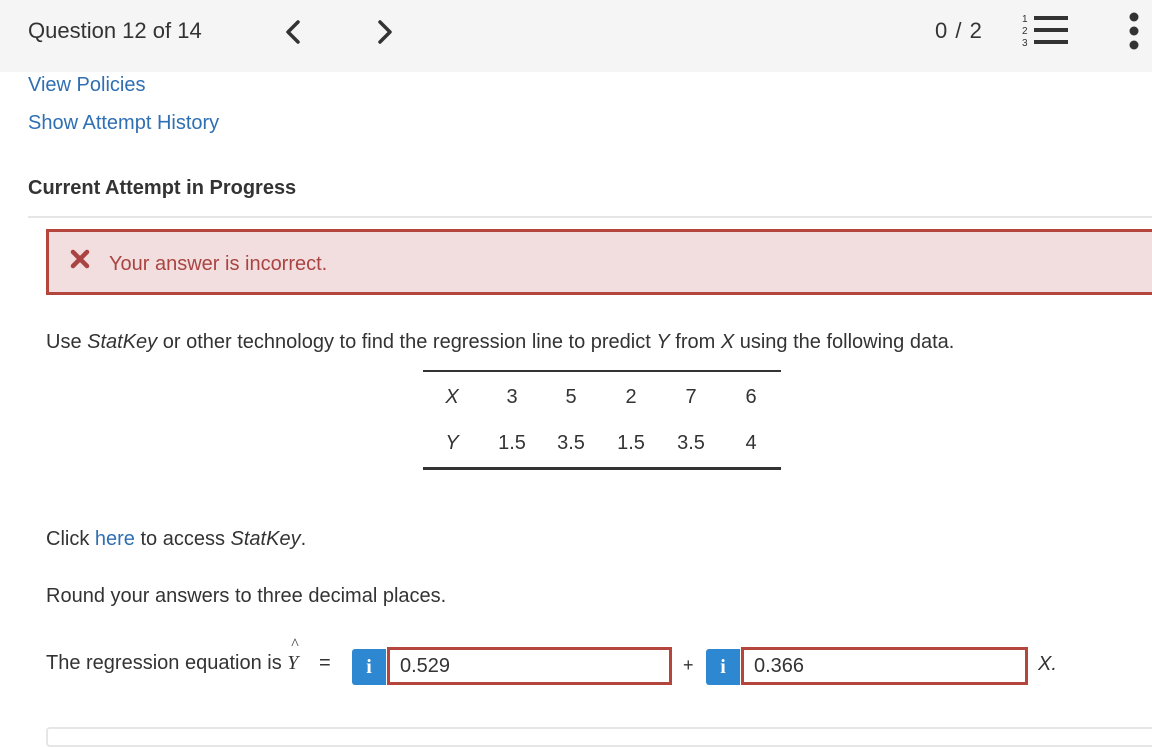 The height and width of the screenshot is (747, 1152). What do you see at coordinates (576, 36) in the screenshot?
I see `question-header: Question 12 of 14 0 / 2 1 2 3` at bounding box center [576, 36].